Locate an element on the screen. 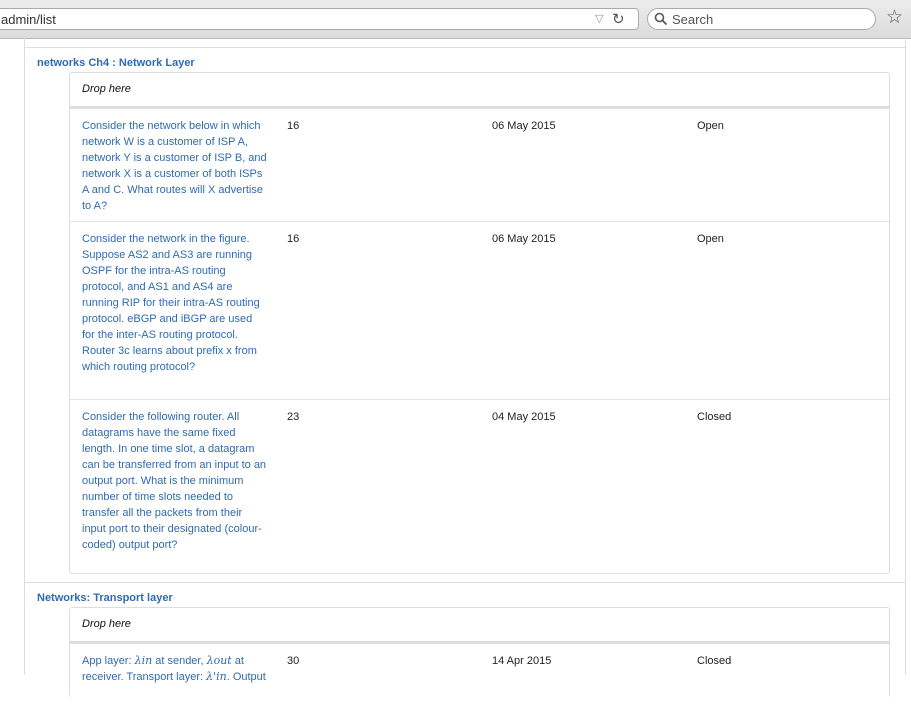  address-text: admin/list is located at coordinates (28, 19).